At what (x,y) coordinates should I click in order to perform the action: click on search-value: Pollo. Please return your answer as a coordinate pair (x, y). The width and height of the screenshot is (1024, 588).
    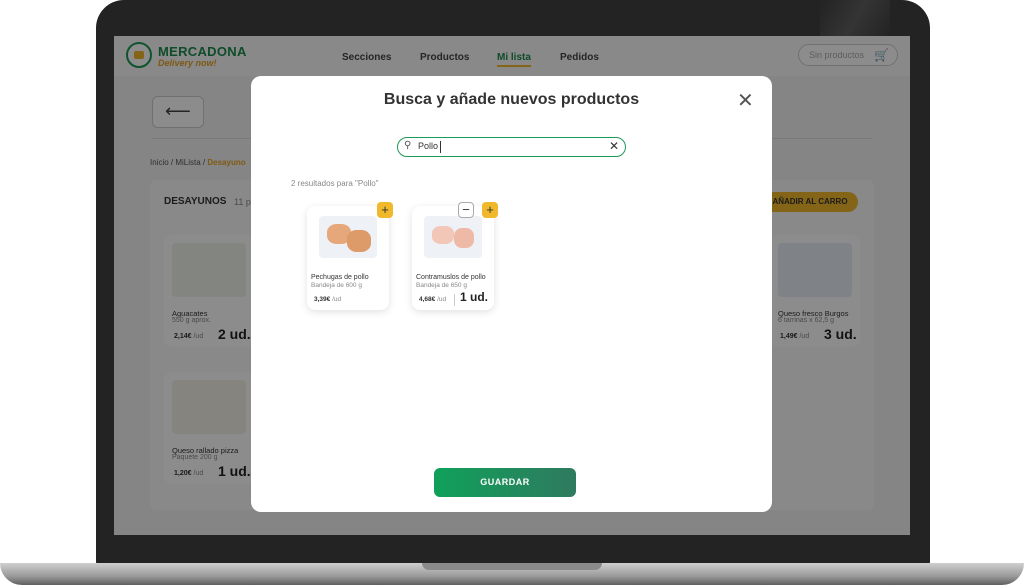
    Looking at the image, I should click on (428, 146).